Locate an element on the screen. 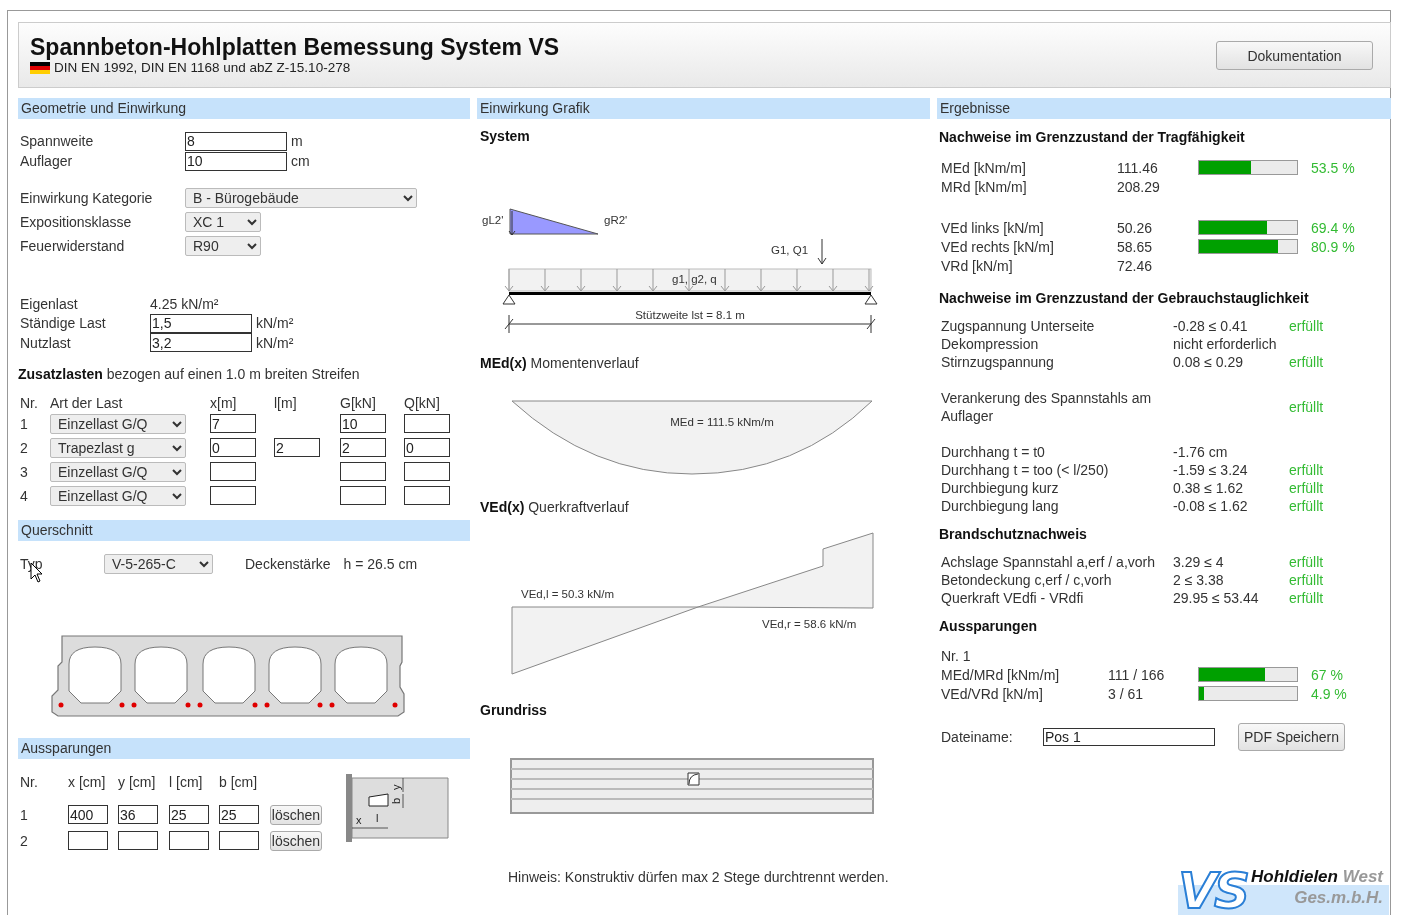  load-label: G1, Q1 is located at coordinates (790, 250).